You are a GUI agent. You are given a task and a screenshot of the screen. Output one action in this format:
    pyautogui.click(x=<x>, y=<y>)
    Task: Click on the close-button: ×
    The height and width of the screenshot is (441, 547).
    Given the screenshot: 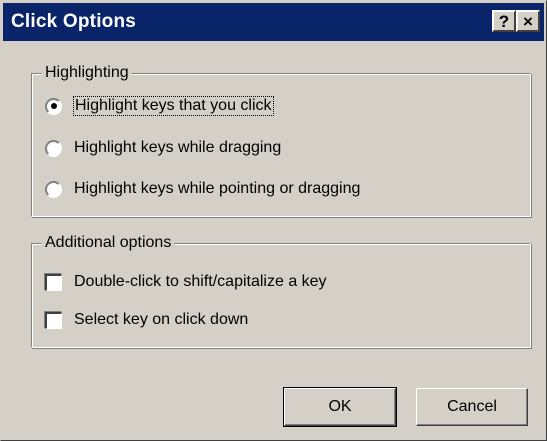 What is the action you would take?
    pyautogui.click(x=528, y=21)
    